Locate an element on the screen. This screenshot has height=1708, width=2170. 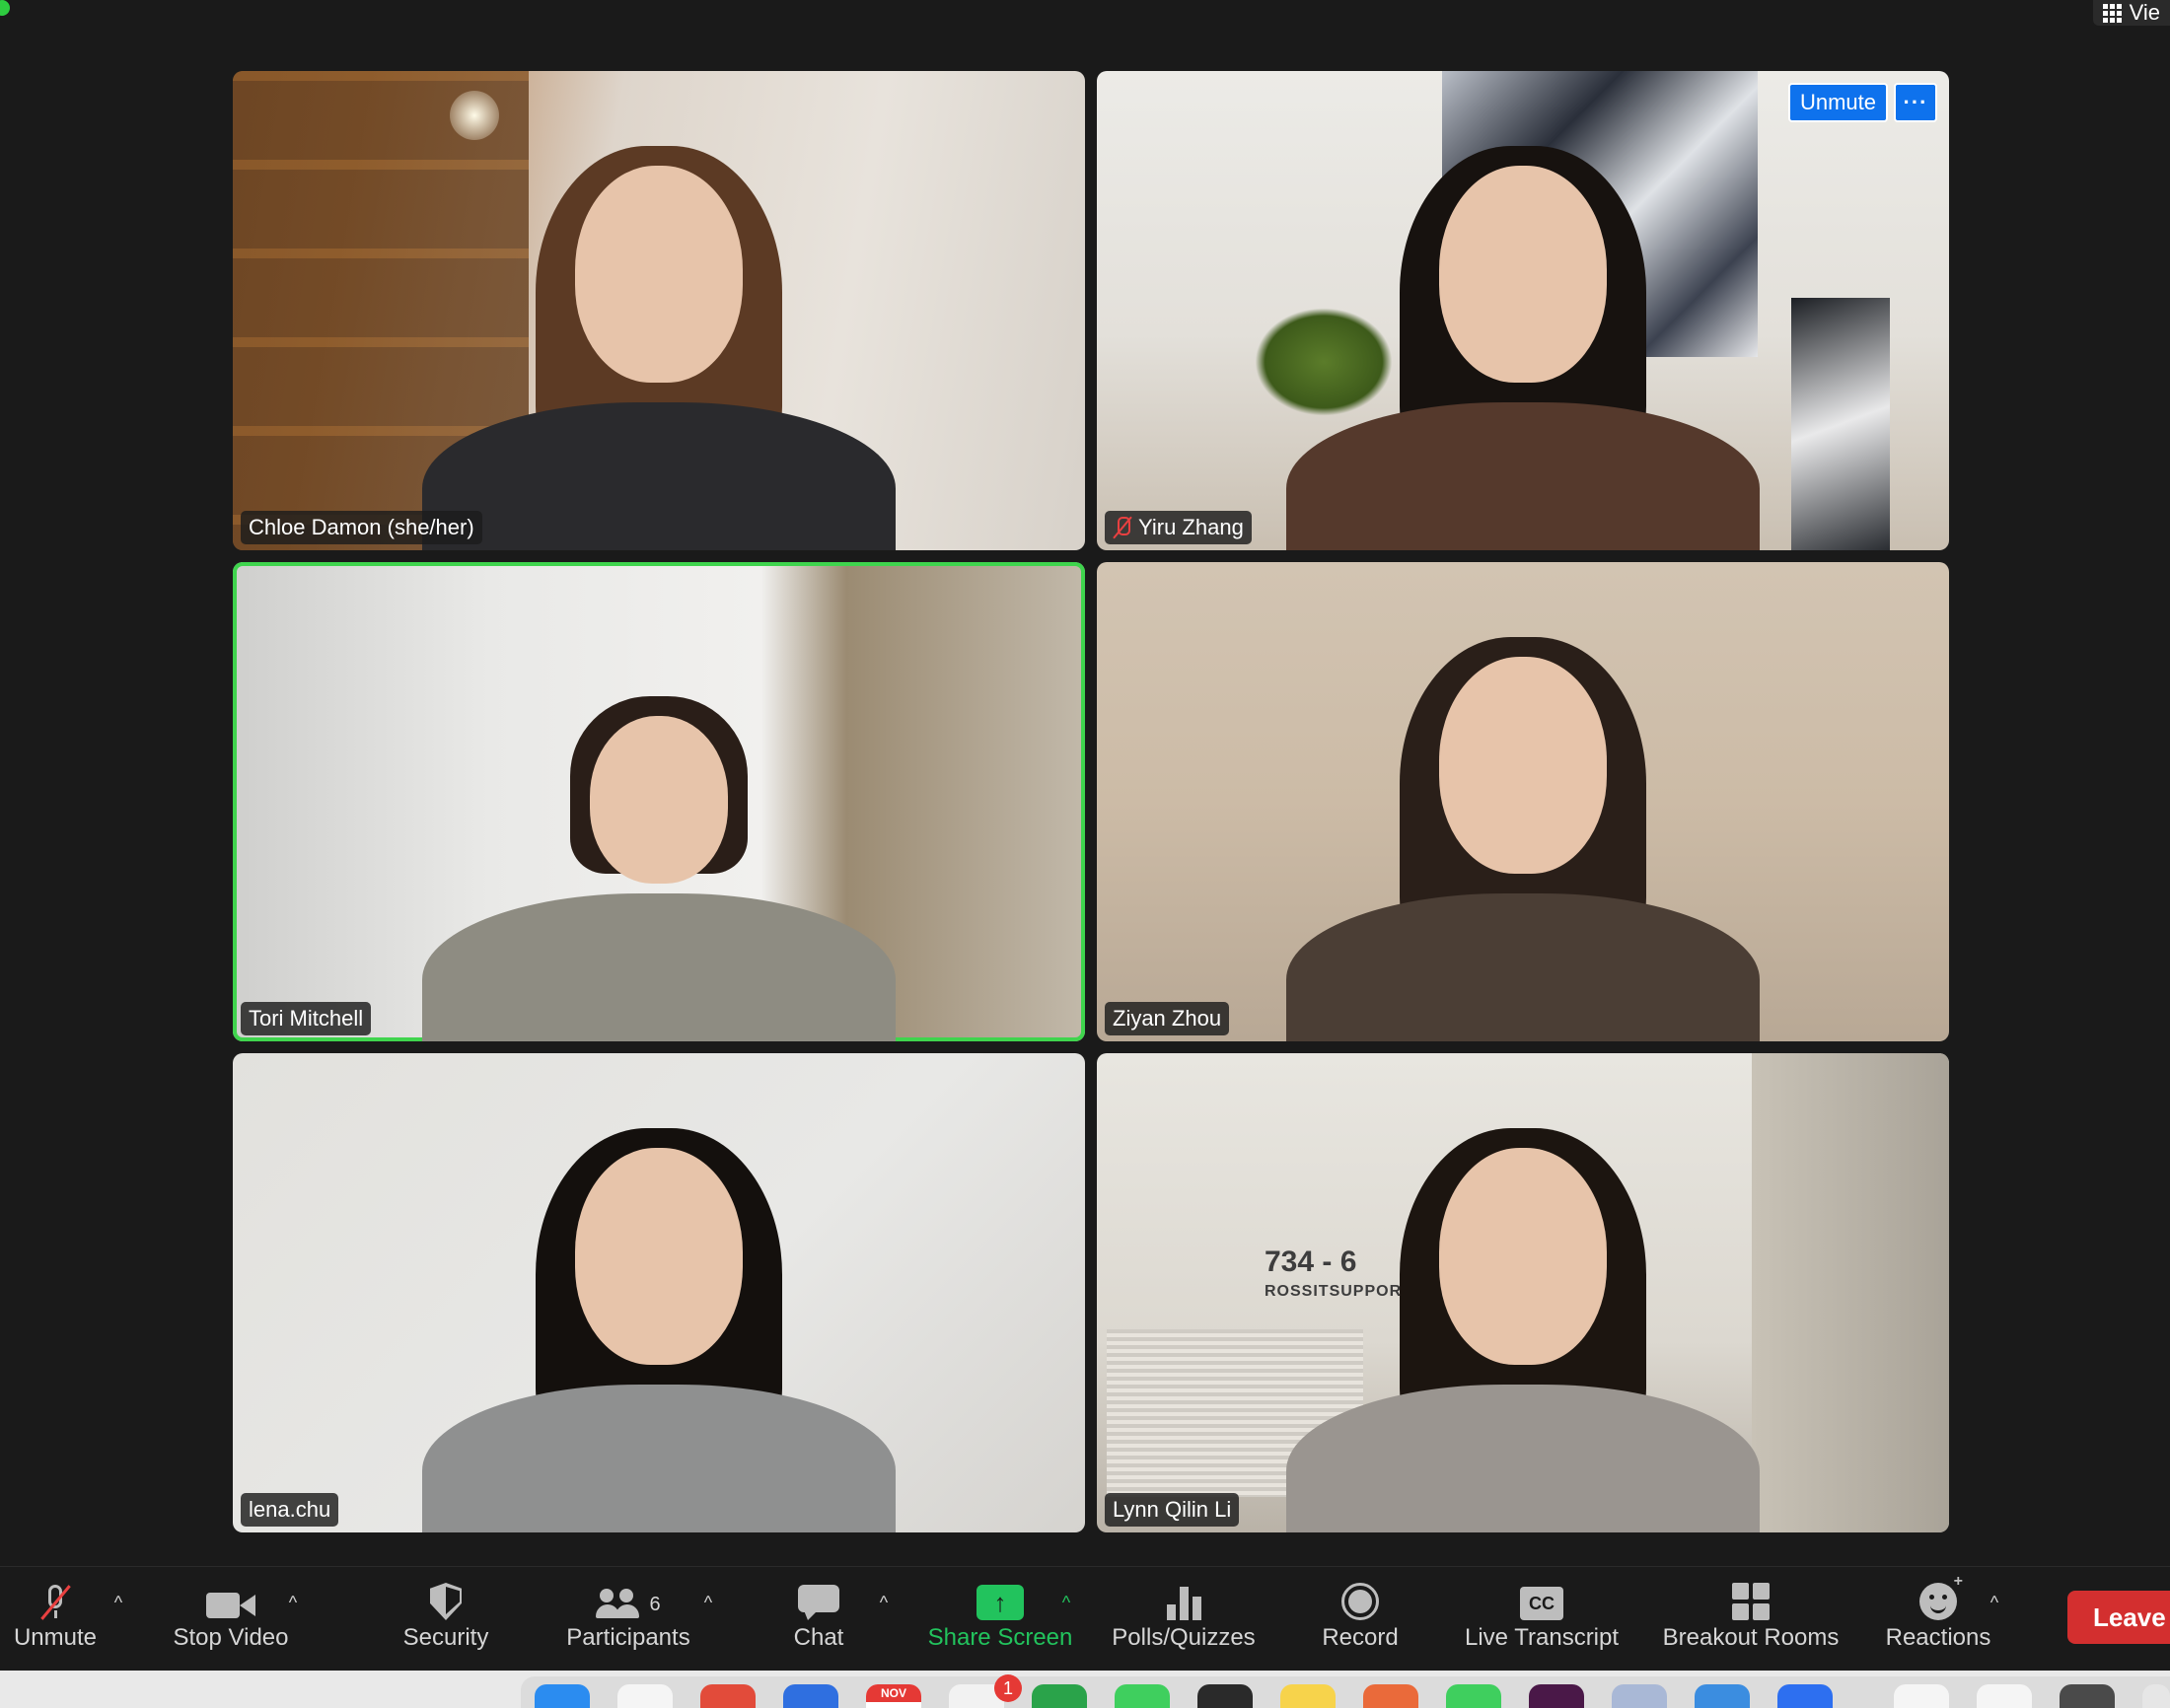
participant-name: Lynn Qilin Li is located at coordinates (1172, 1509).